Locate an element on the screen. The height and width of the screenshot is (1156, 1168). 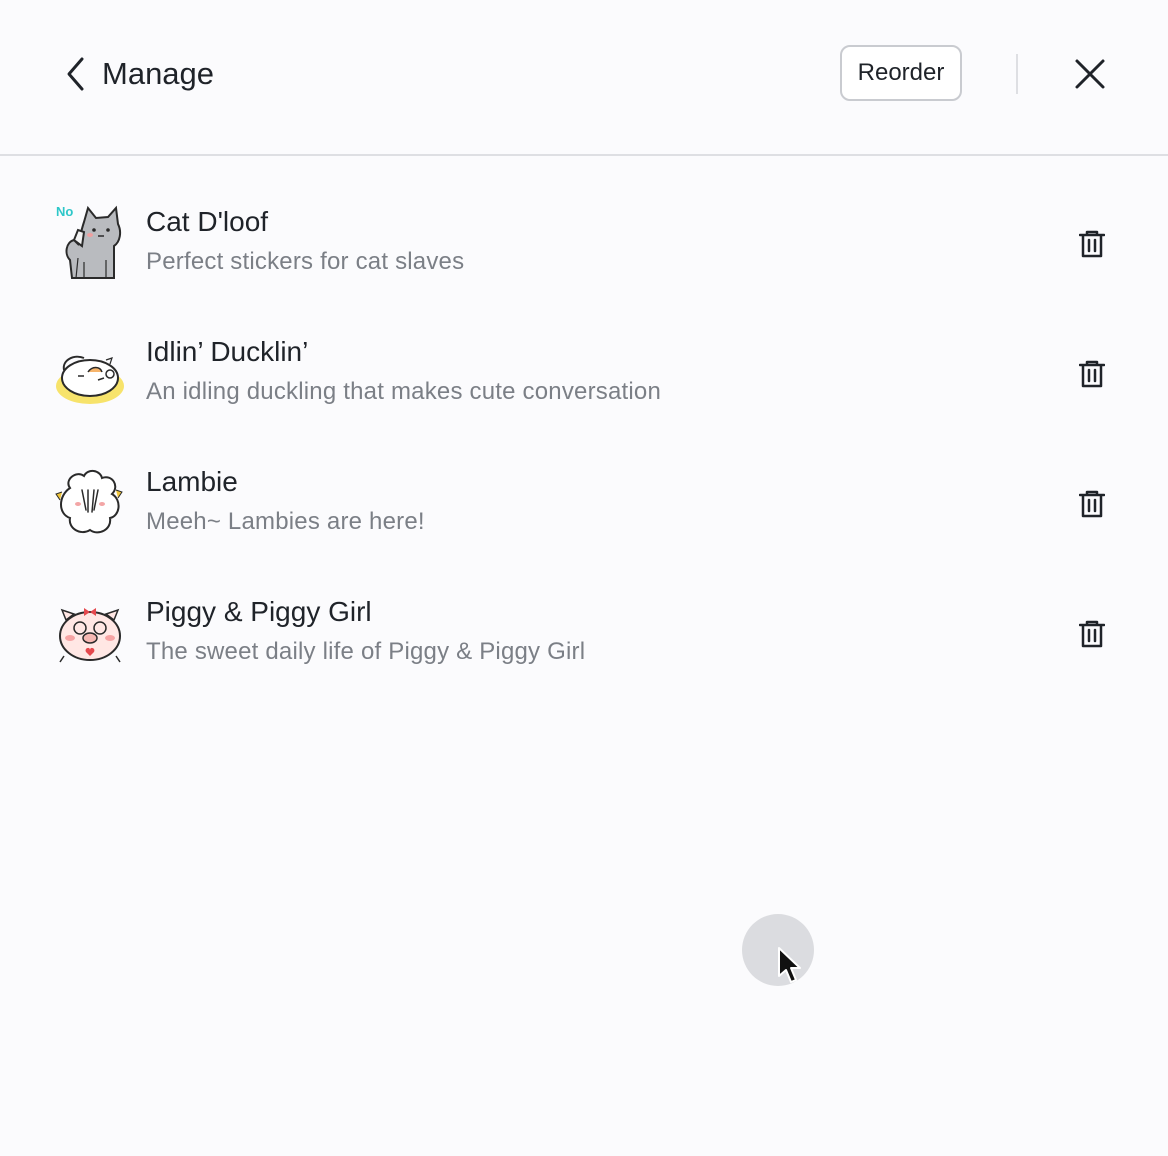
mouse-pointer-icon is located at coordinates (789, 965).